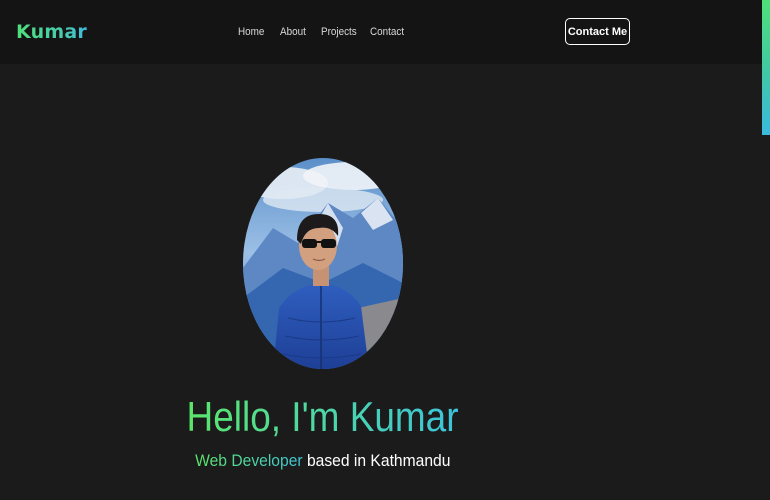 The width and height of the screenshot is (770, 500). I want to click on nav-link-projects: Projects, so click(339, 32).